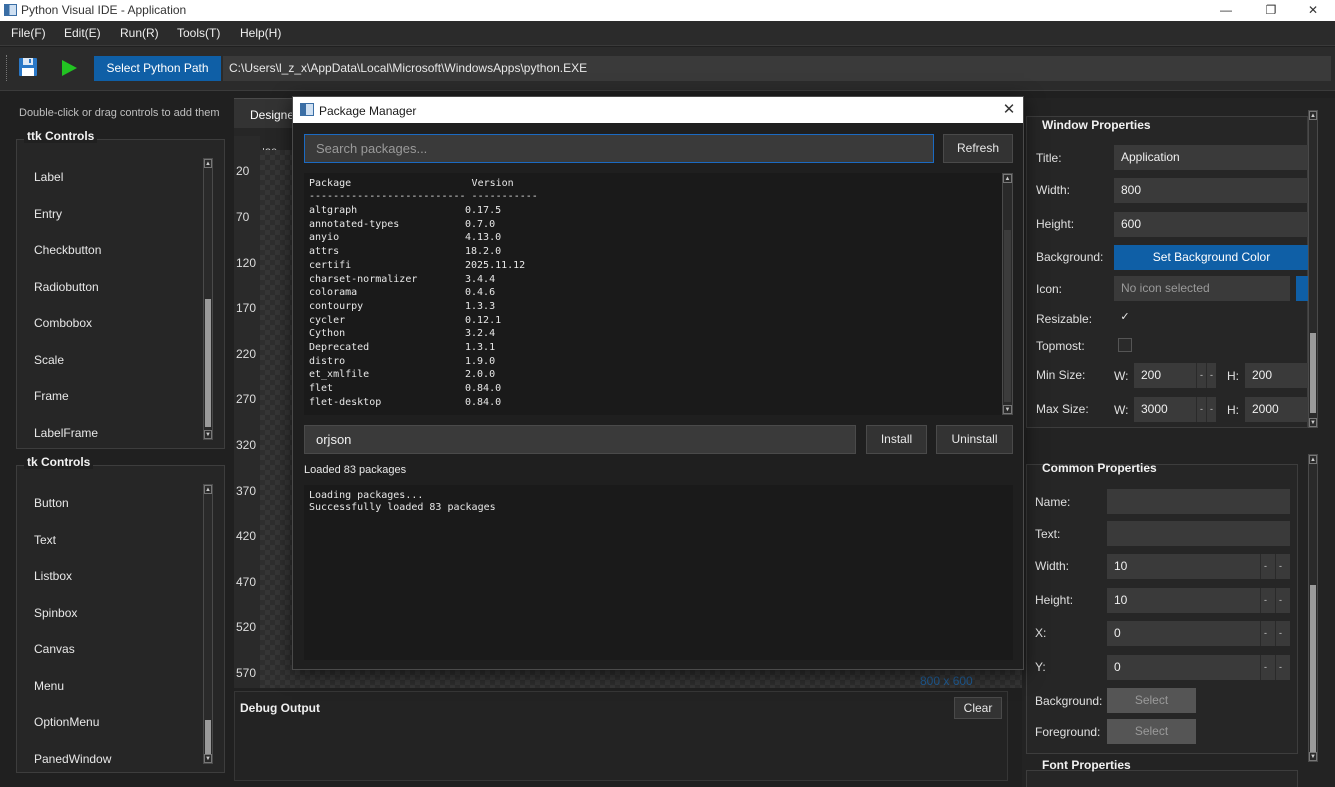  Describe the element at coordinates (1277, 409) in the screenshot. I see `max-height-spinbox: 2000` at that location.